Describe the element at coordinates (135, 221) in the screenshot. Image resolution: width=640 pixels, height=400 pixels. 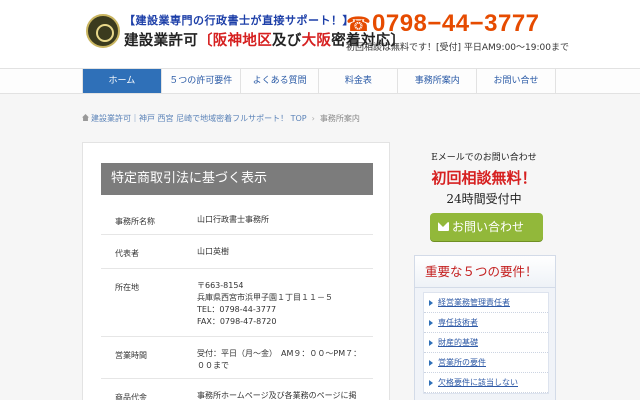
I see `row-label: 事務所名称` at that location.